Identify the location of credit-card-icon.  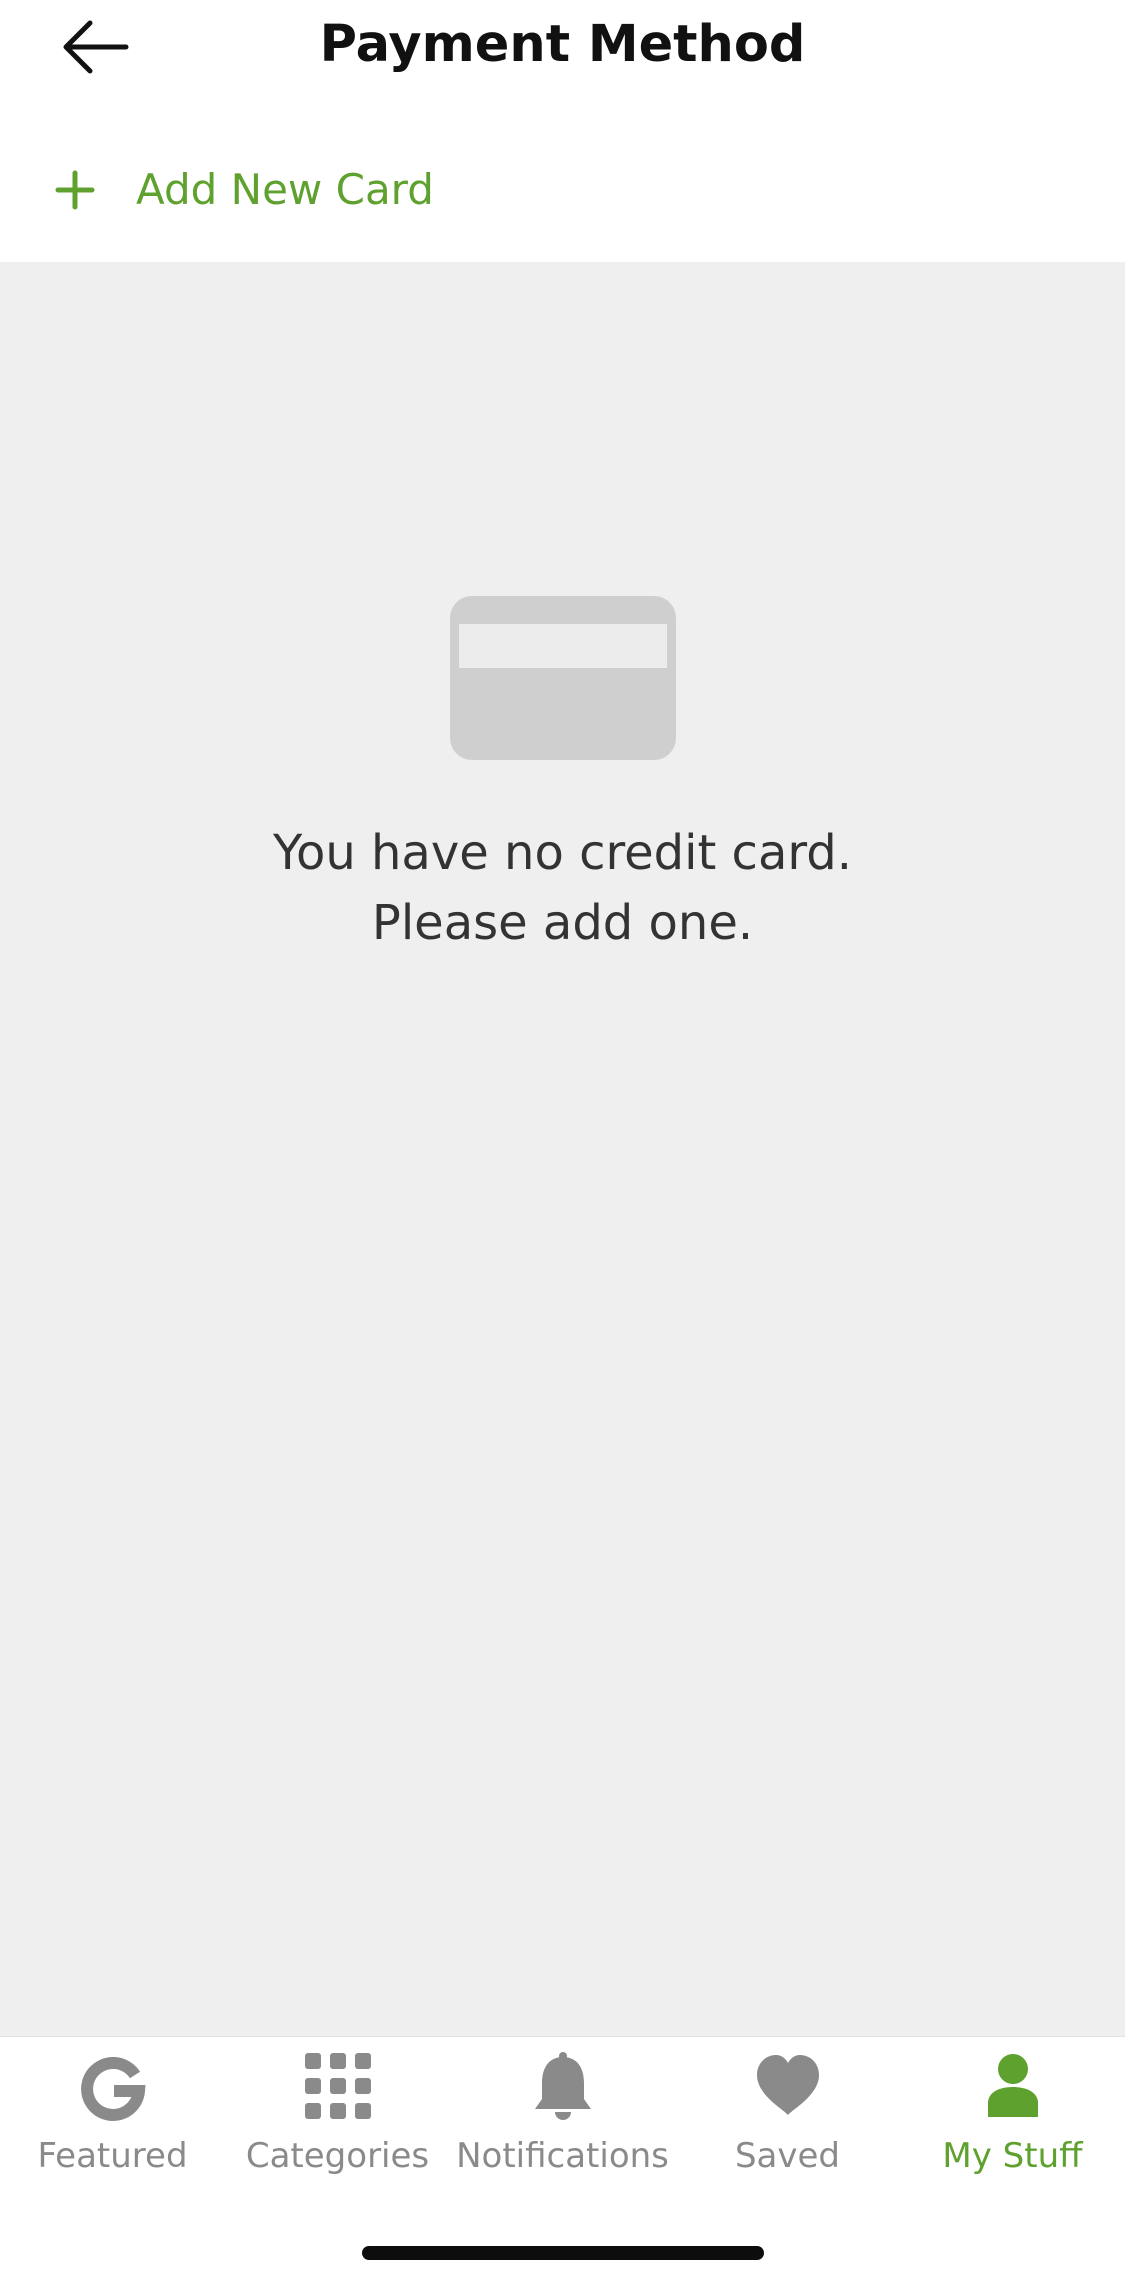
(562, 678).